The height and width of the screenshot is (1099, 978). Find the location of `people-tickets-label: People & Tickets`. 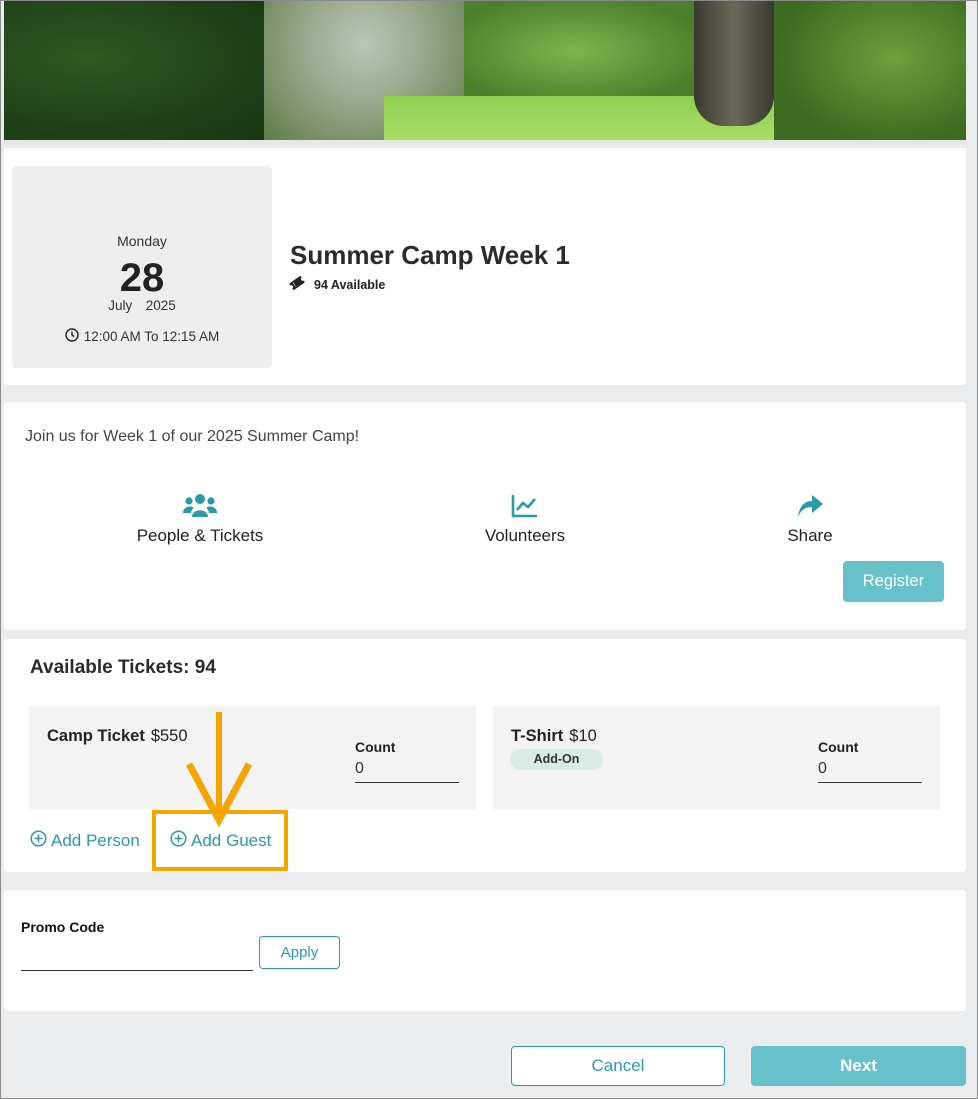

people-tickets-label: People & Tickets is located at coordinates (200, 535).